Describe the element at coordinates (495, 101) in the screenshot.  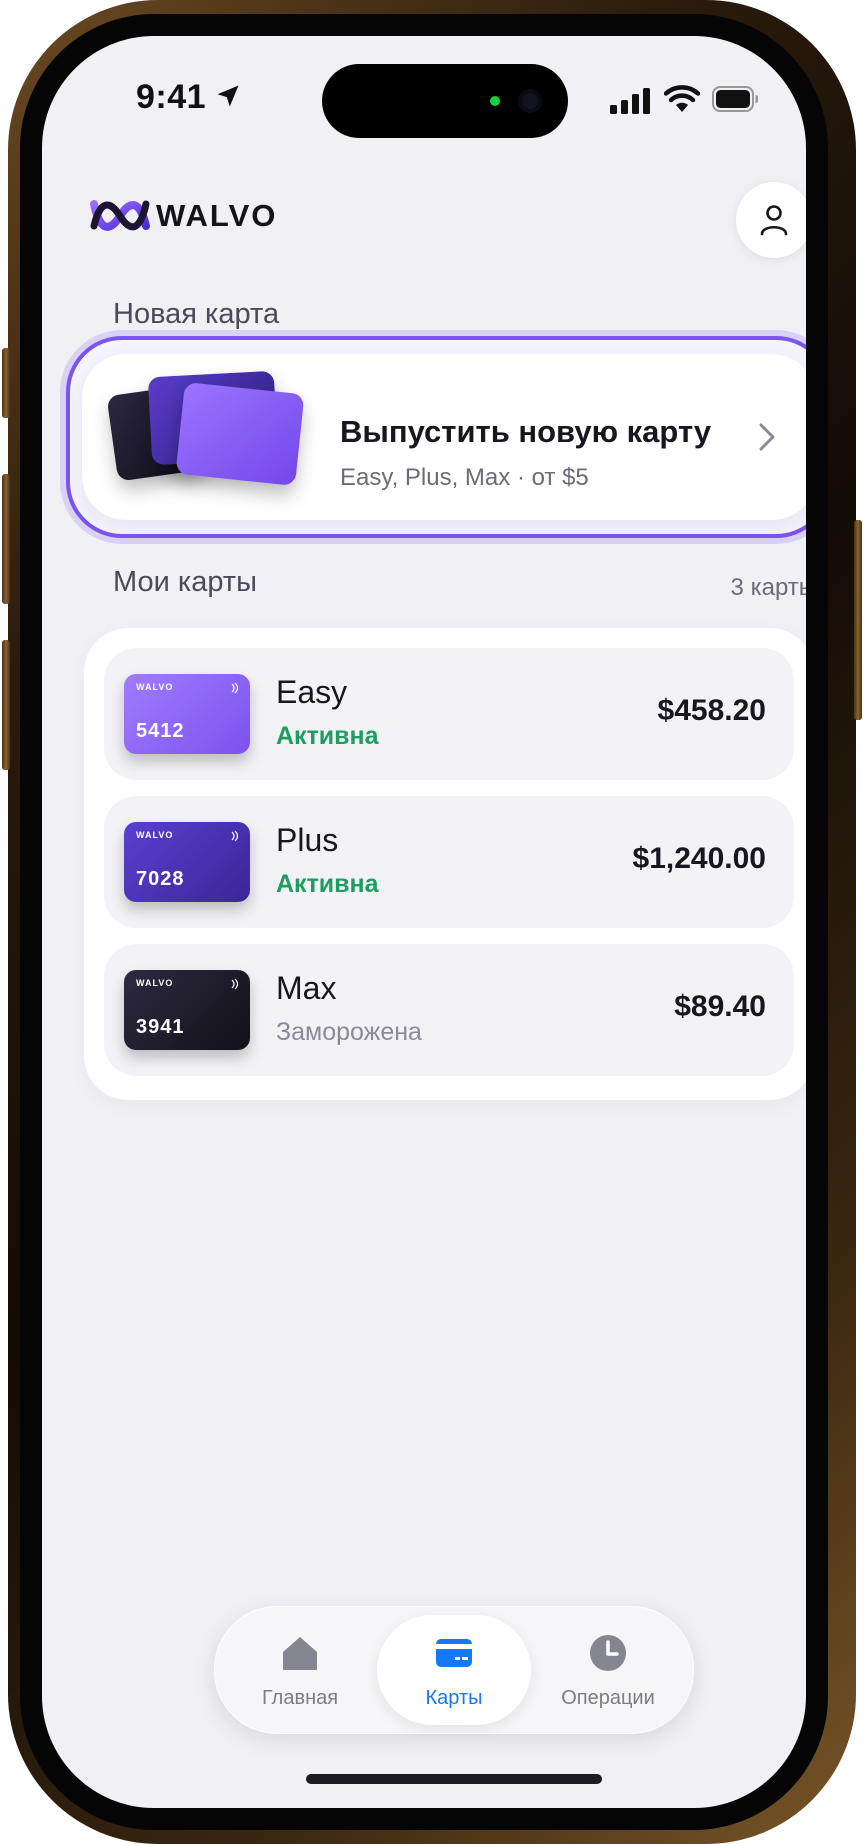
I see `camera-indicator-icon` at that location.